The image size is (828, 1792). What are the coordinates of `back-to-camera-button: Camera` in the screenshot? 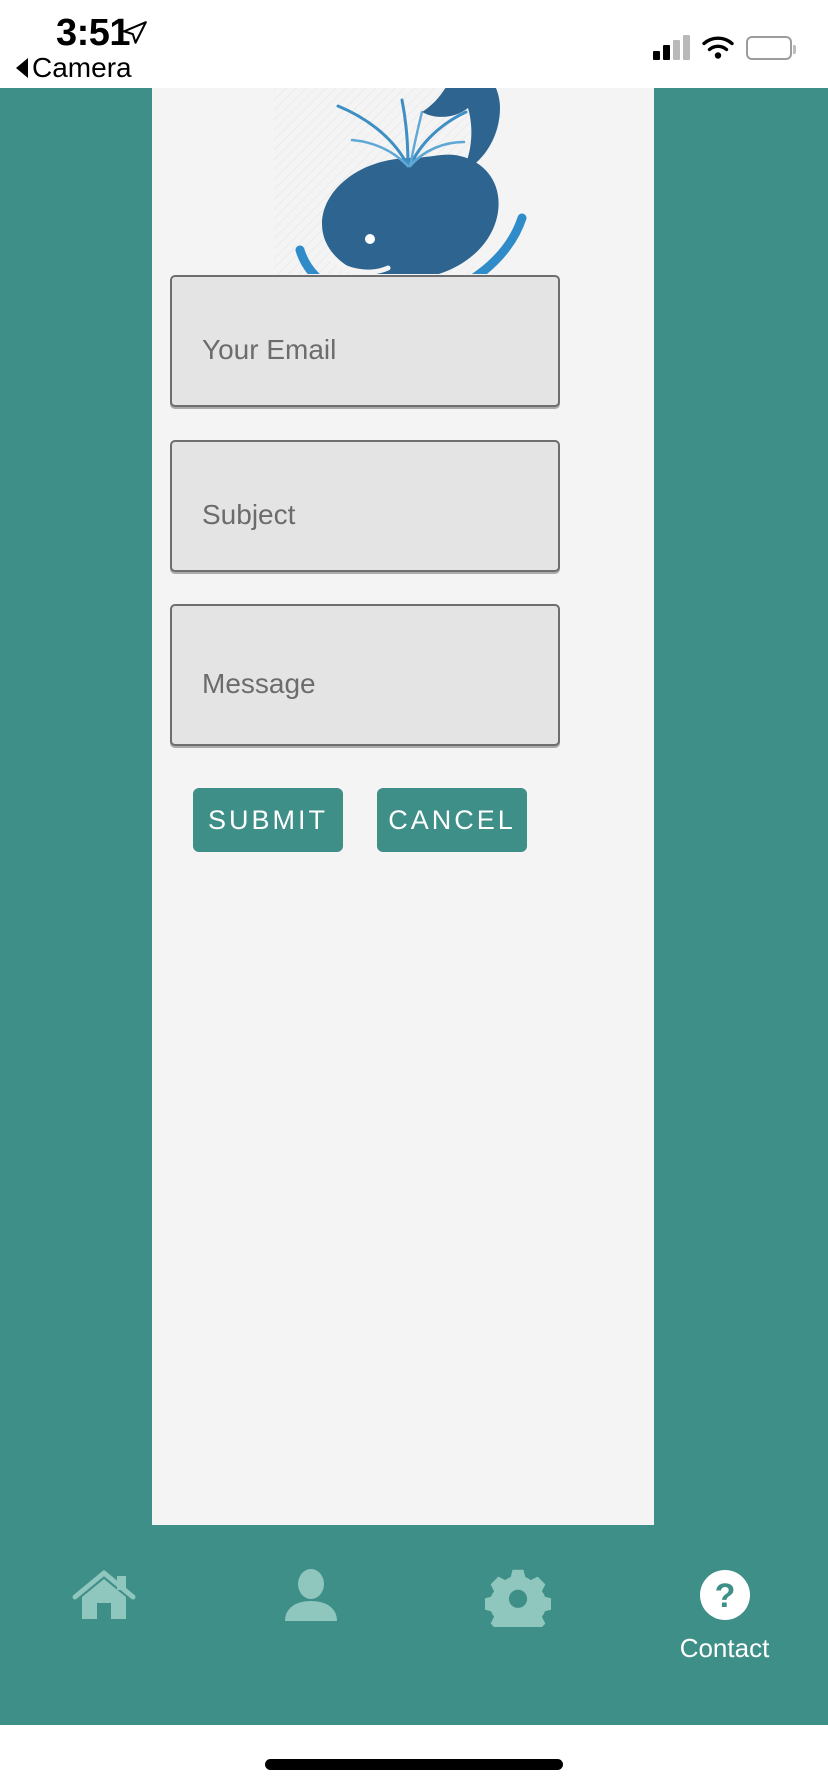 It's located at (74, 68).